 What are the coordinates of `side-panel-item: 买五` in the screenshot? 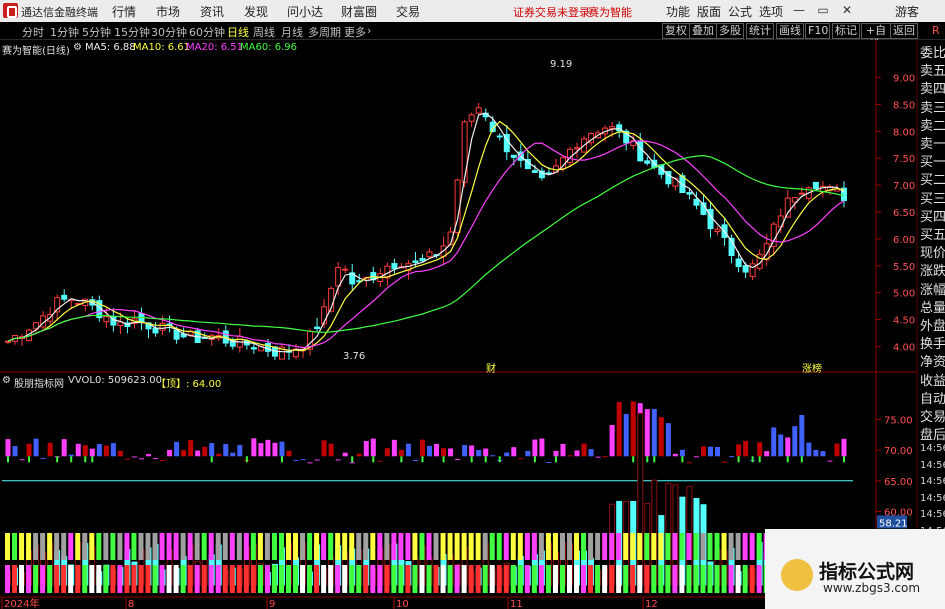 It's located at (932, 236).